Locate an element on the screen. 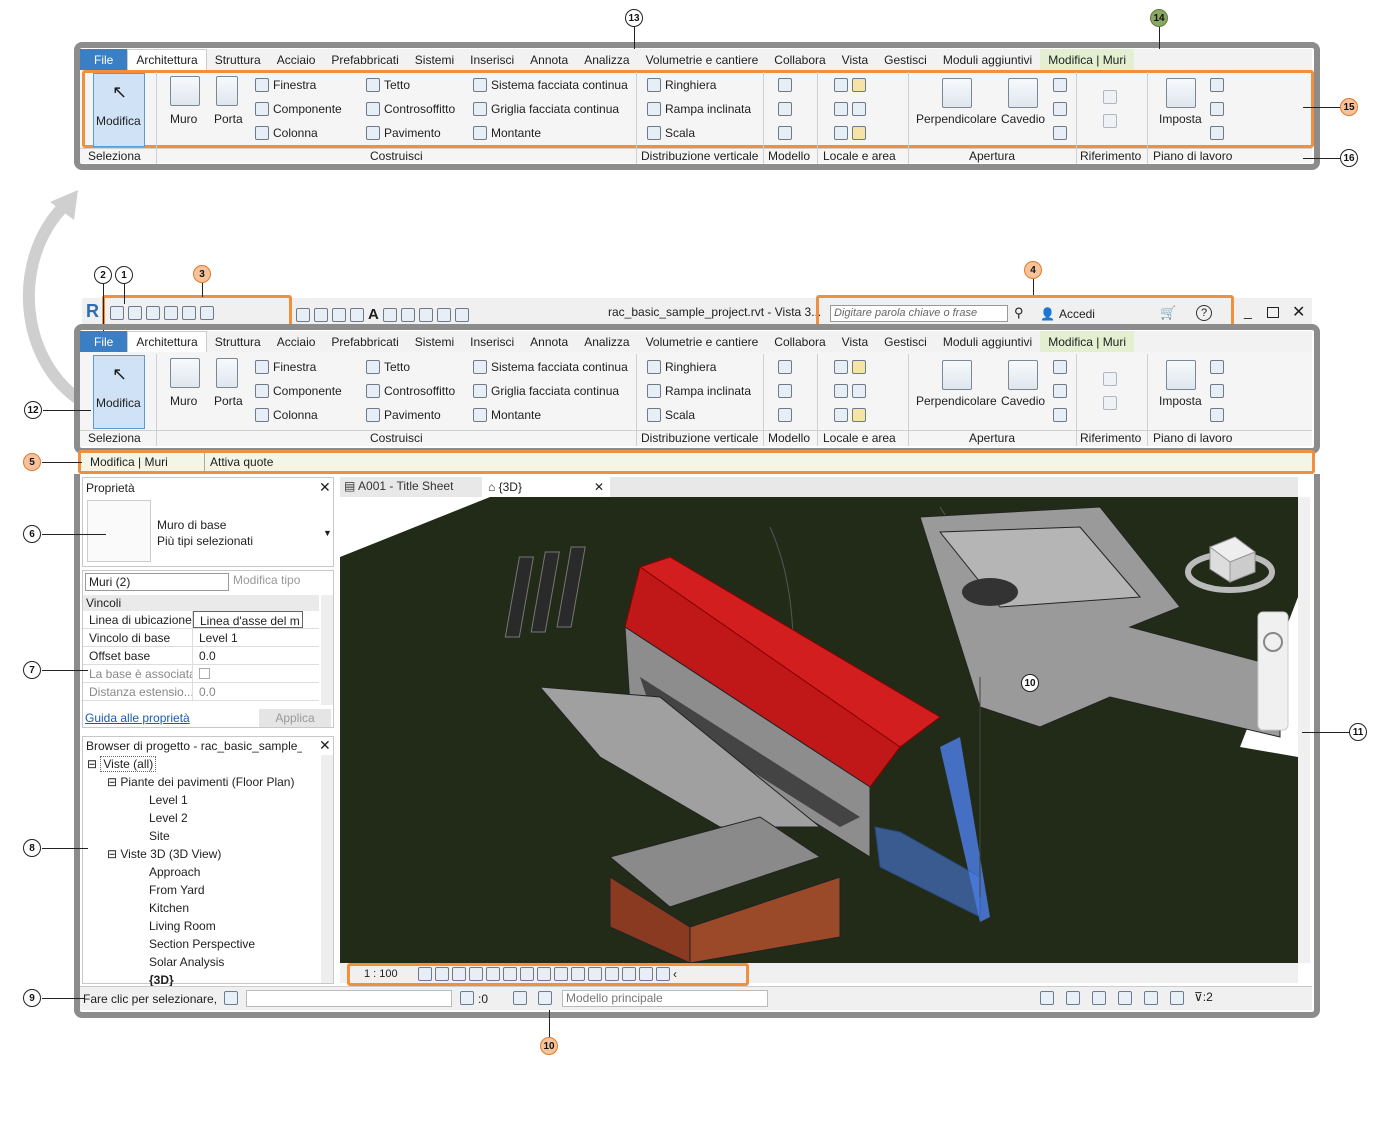 The width and height of the screenshot is (1385, 1125). maximize-icon is located at coordinates (1273, 312).